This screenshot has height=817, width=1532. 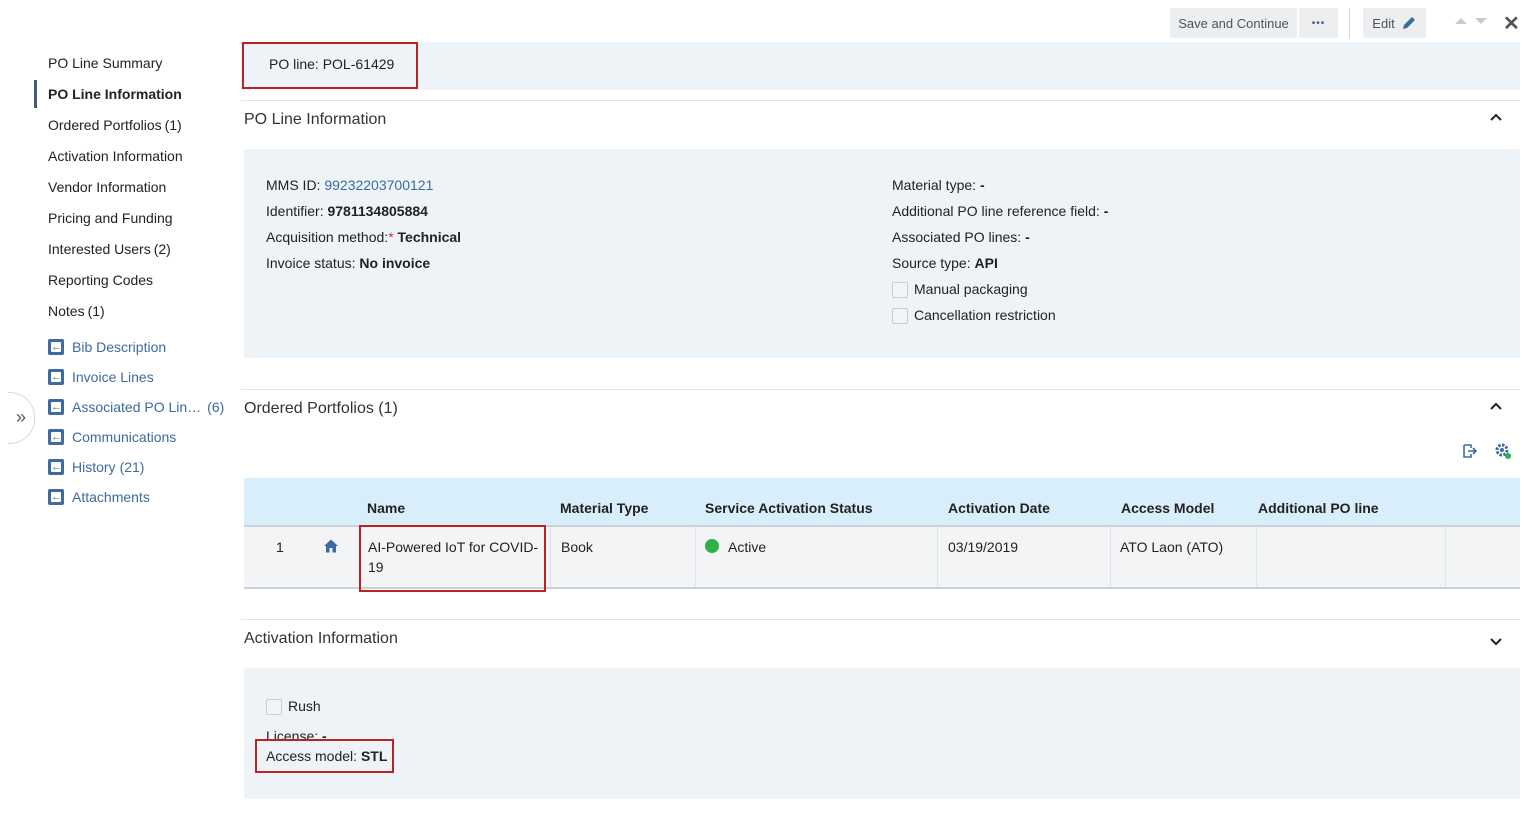 I want to click on po-line-number: PO line: POL-61429, so click(x=332, y=64).